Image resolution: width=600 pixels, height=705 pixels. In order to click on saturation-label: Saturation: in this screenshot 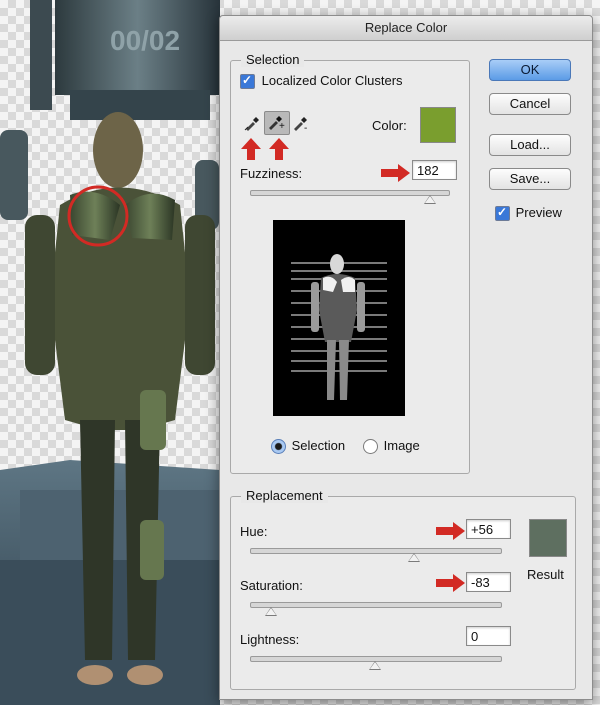, I will do `click(271, 585)`.